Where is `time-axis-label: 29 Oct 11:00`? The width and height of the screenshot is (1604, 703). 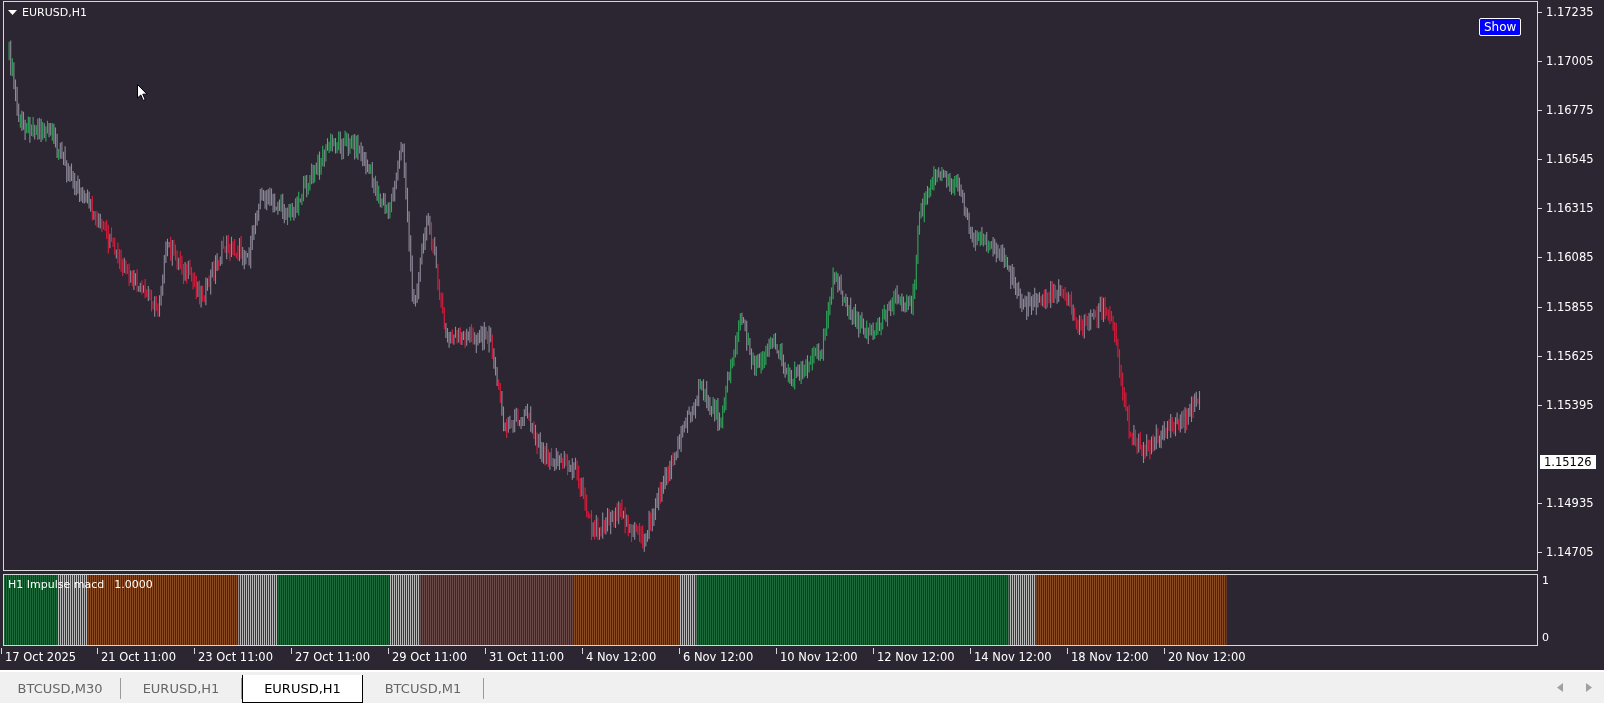 time-axis-label: 29 Oct 11:00 is located at coordinates (429, 657).